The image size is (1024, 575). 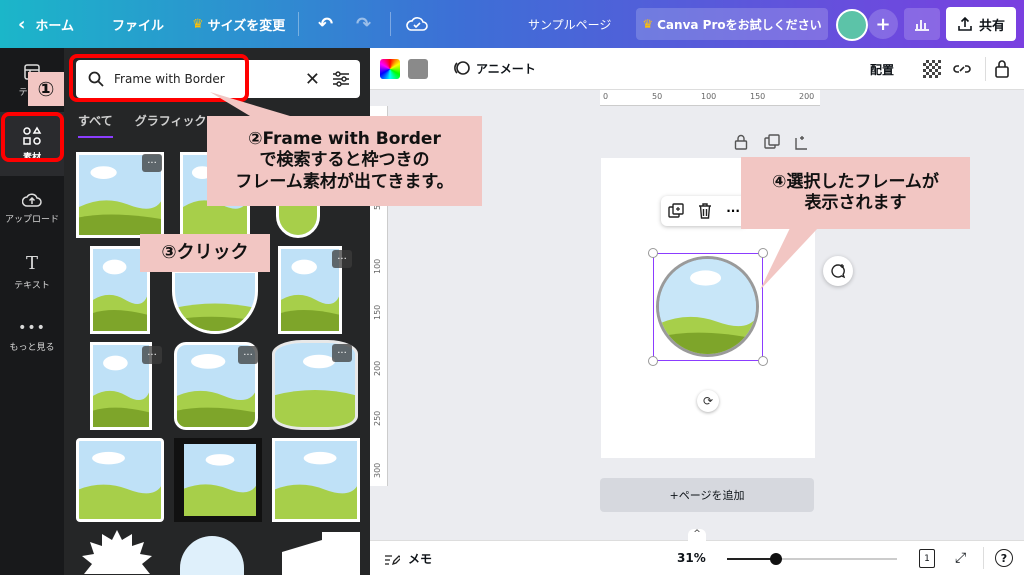 I want to click on callout-2-line: ②Frame with Border, so click(x=344, y=139).